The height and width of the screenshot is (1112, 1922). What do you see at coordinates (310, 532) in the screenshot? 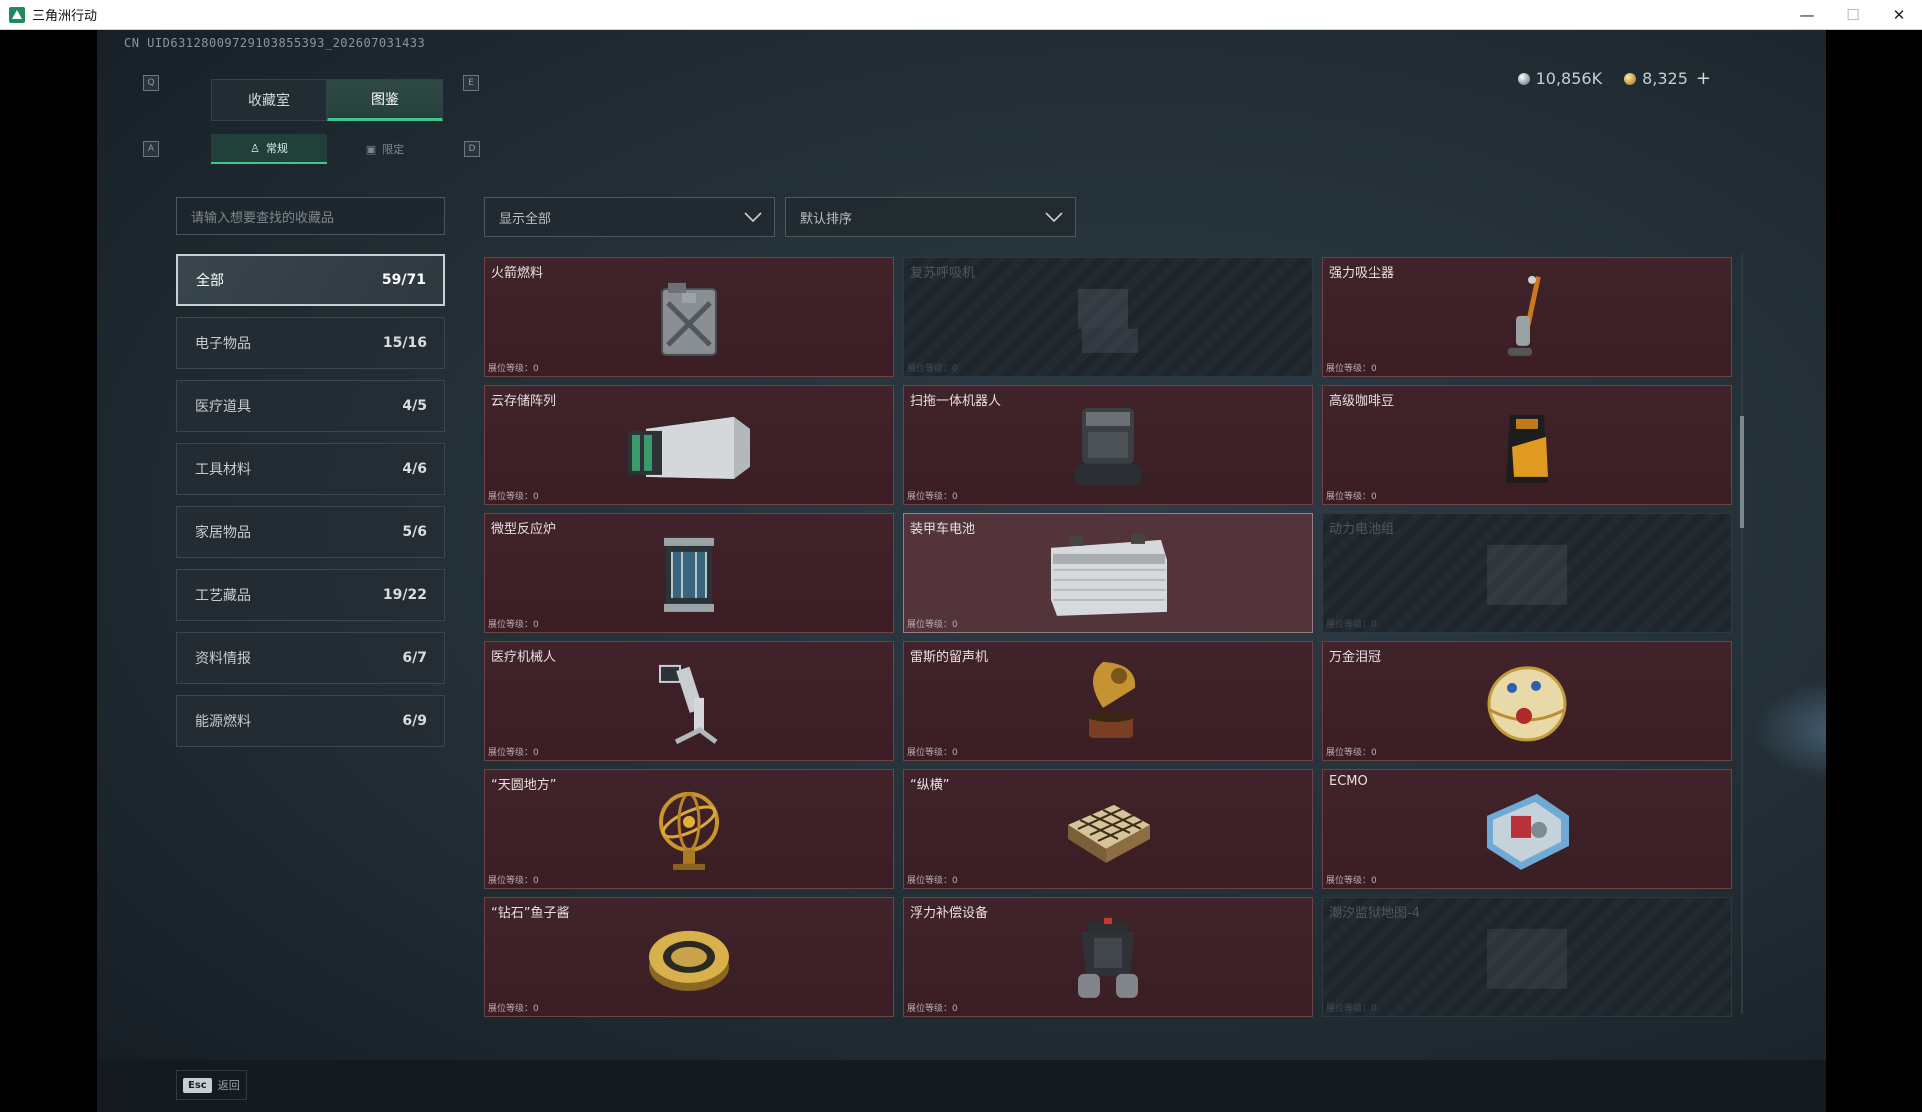
I see `category-item: 家居物品 5/6` at bounding box center [310, 532].